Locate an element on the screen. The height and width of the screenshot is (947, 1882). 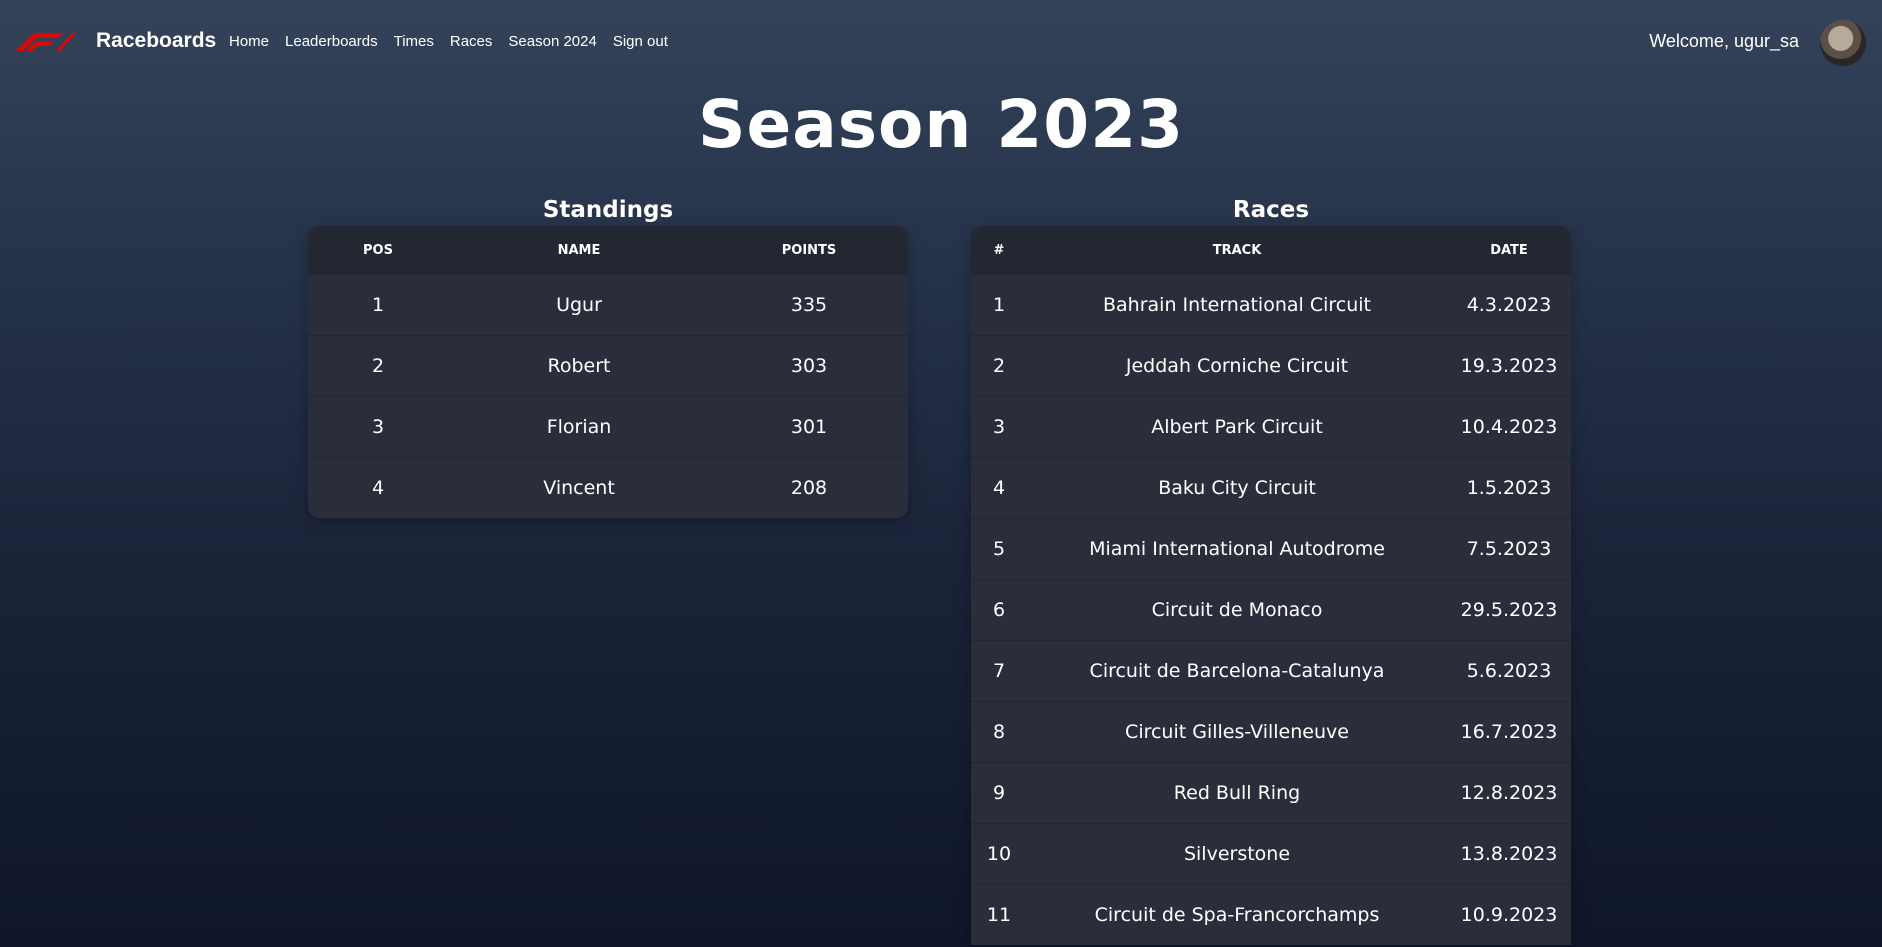
table-row: 4 Baku City Circuit 1.5.2023 is located at coordinates (1271, 487).